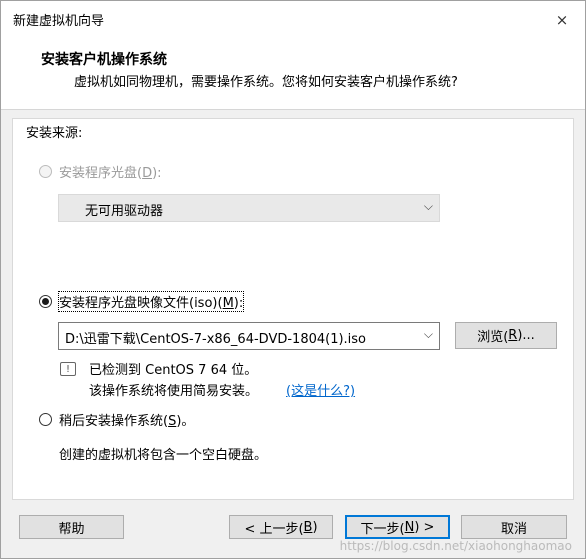  What do you see at coordinates (174, 391) in the screenshot?
I see `easy-install-message: 该操作系统将使用简易安装。` at bounding box center [174, 391].